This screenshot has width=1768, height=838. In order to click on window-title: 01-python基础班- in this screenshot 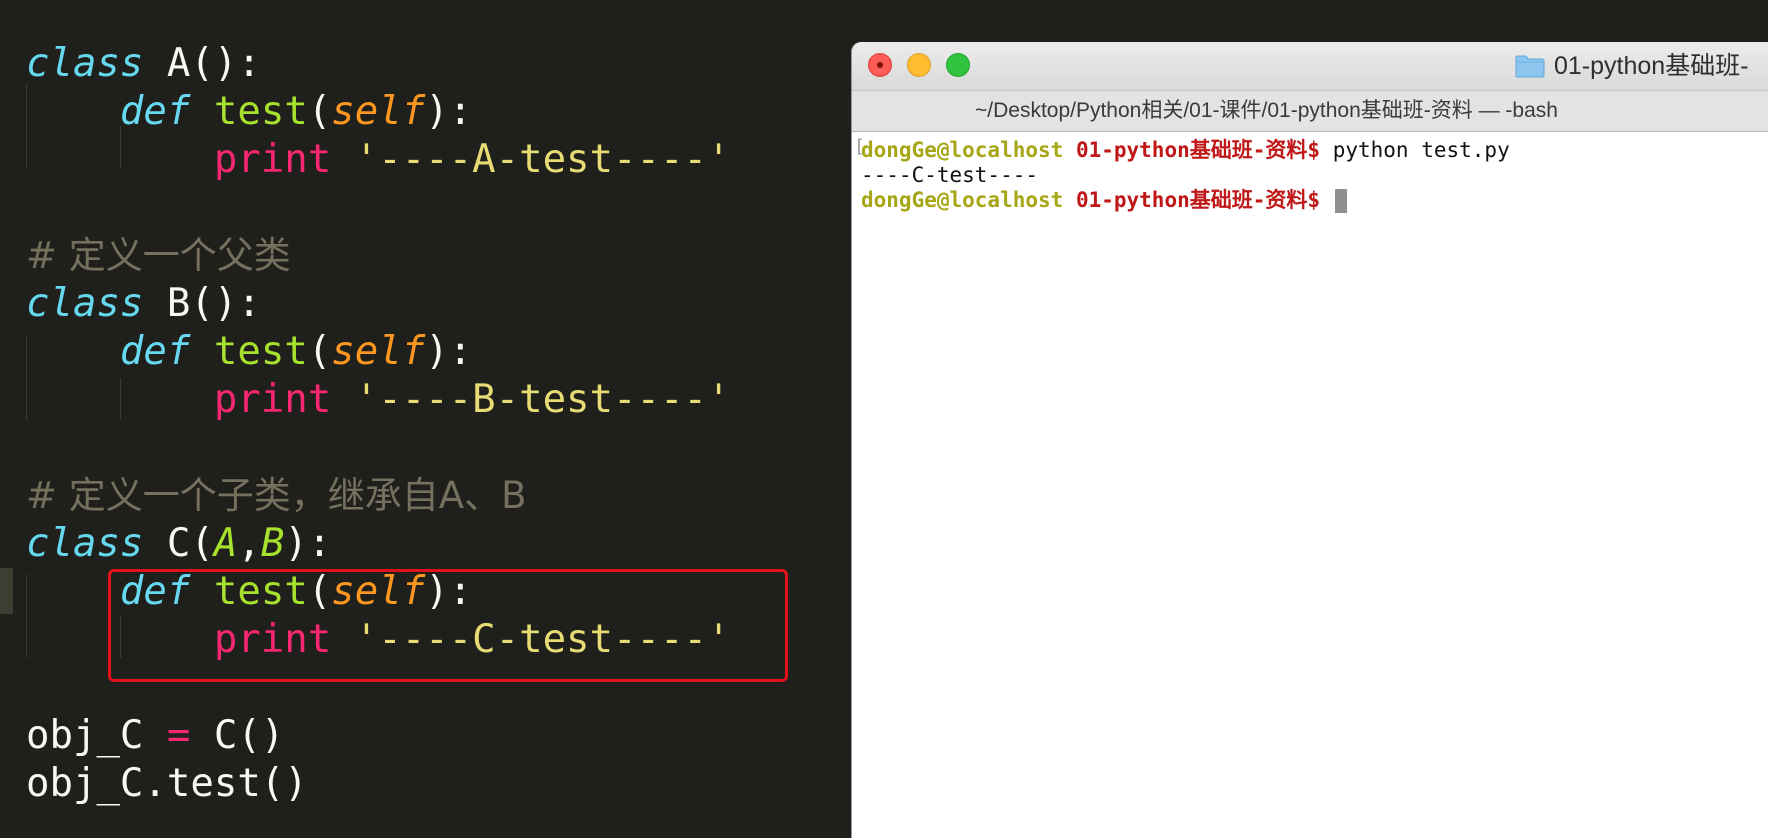, I will do `click(1651, 66)`.